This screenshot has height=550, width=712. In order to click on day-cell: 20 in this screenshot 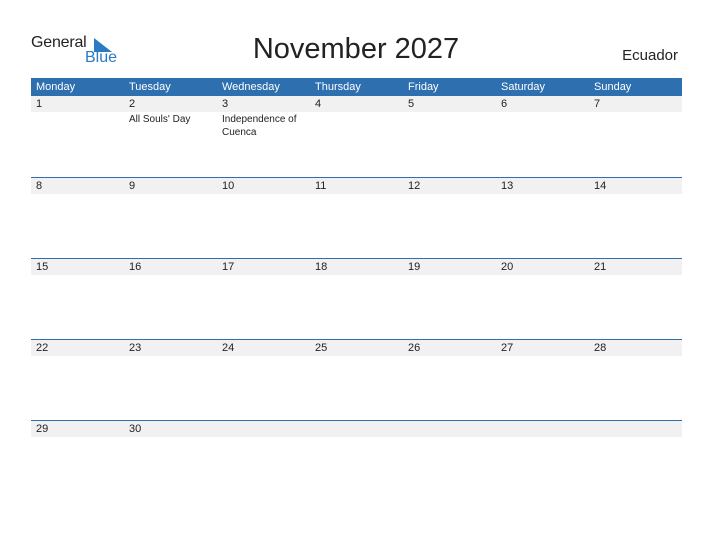, I will do `click(542, 299)`.